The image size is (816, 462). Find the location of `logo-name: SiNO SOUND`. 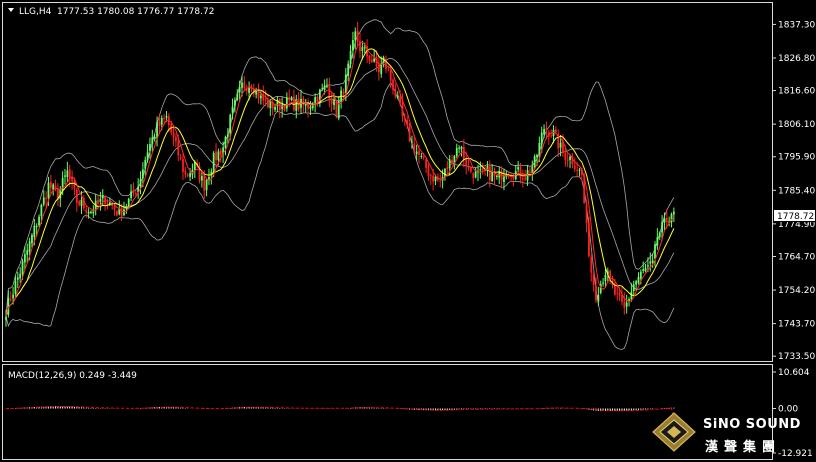

logo-name: SiNO SOUND is located at coordinates (752, 424).